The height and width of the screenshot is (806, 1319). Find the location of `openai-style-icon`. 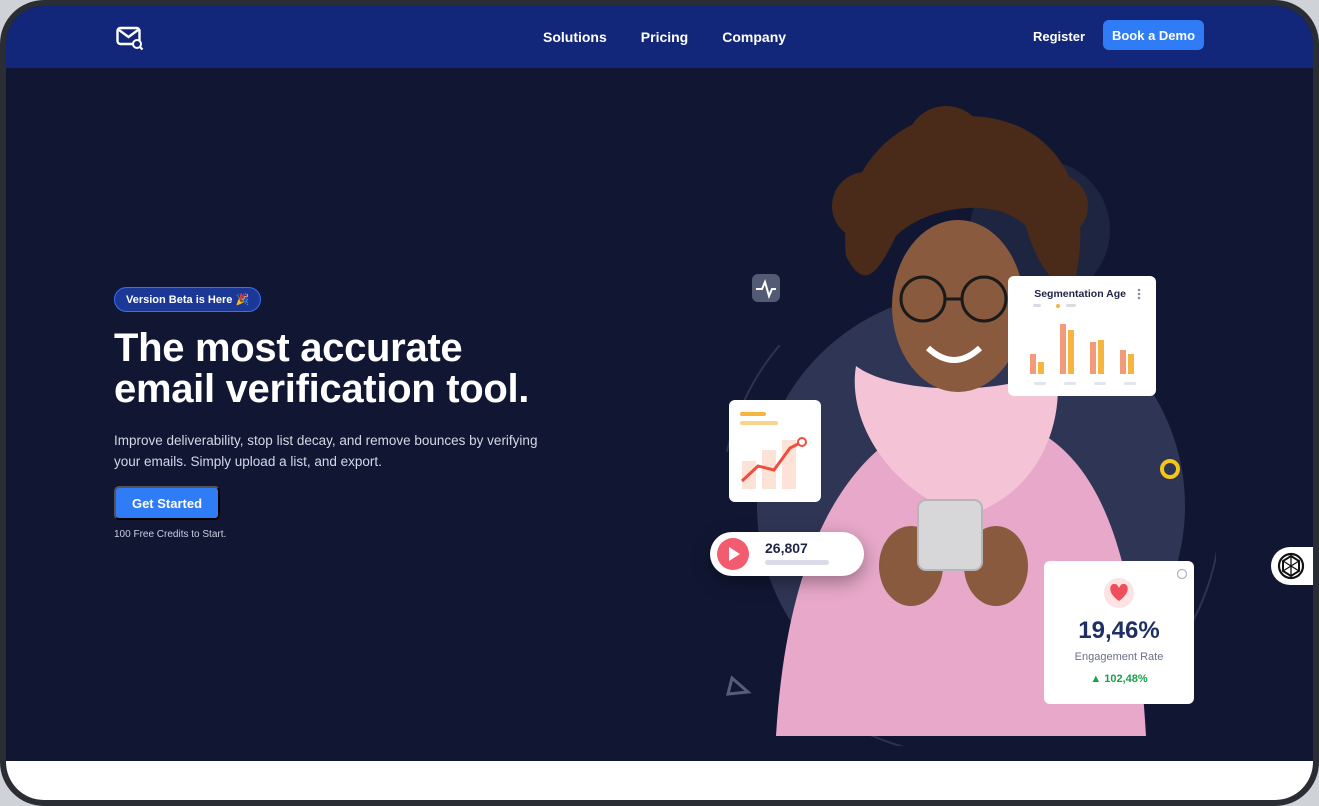

openai-style-icon is located at coordinates (1291, 566).